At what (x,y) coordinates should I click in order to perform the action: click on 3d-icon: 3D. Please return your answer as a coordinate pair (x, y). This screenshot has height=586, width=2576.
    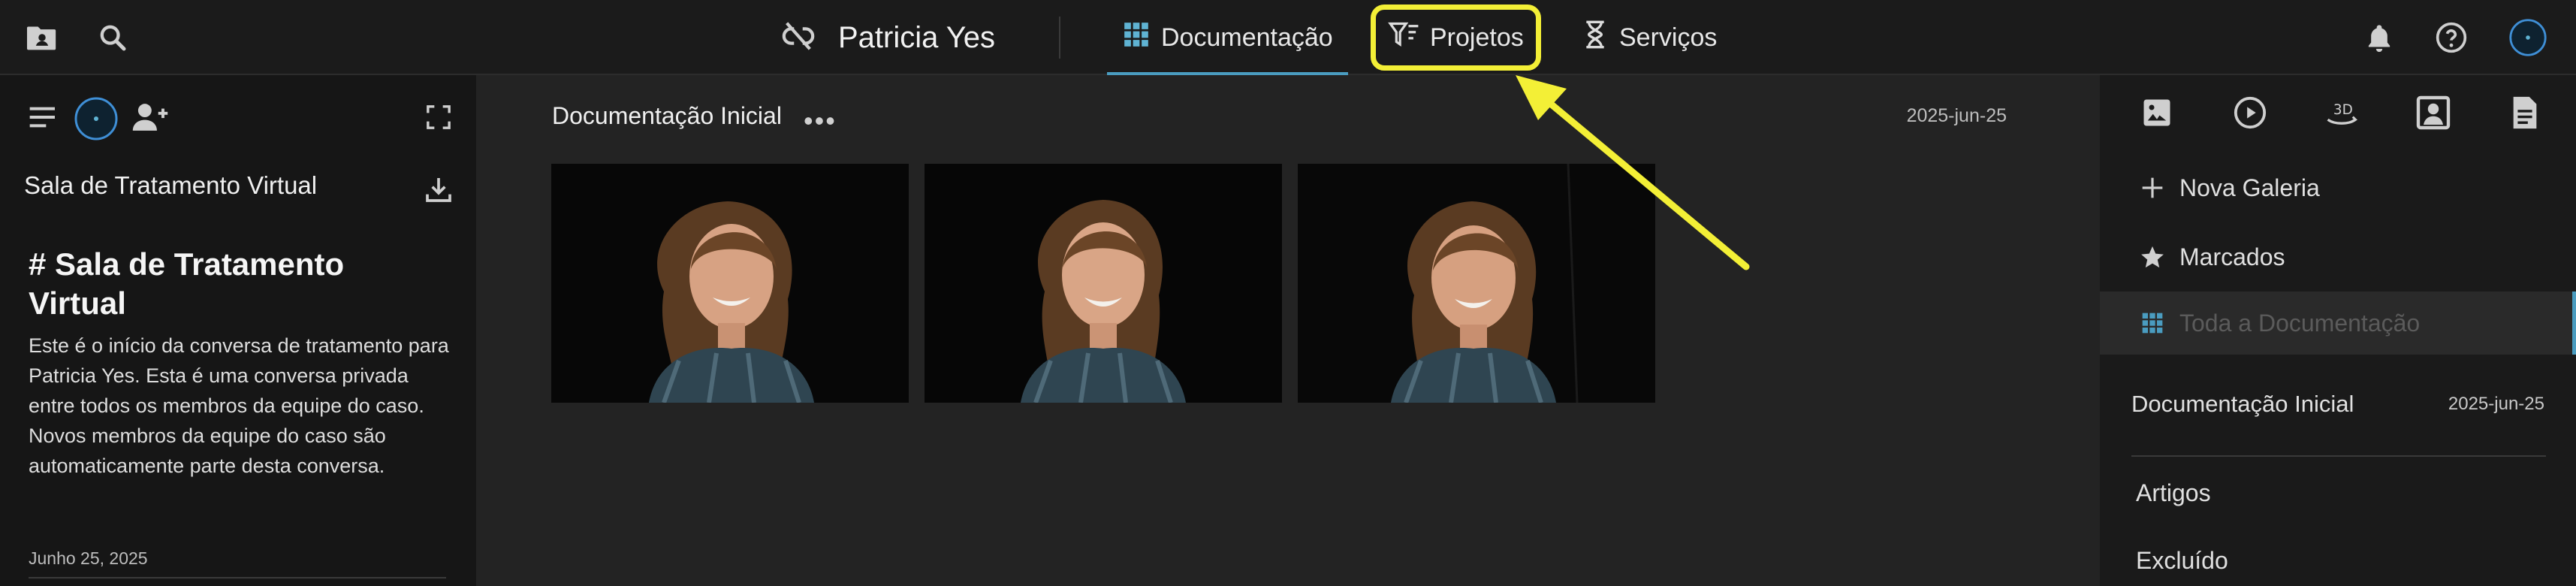
    Looking at the image, I should click on (2341, 113).